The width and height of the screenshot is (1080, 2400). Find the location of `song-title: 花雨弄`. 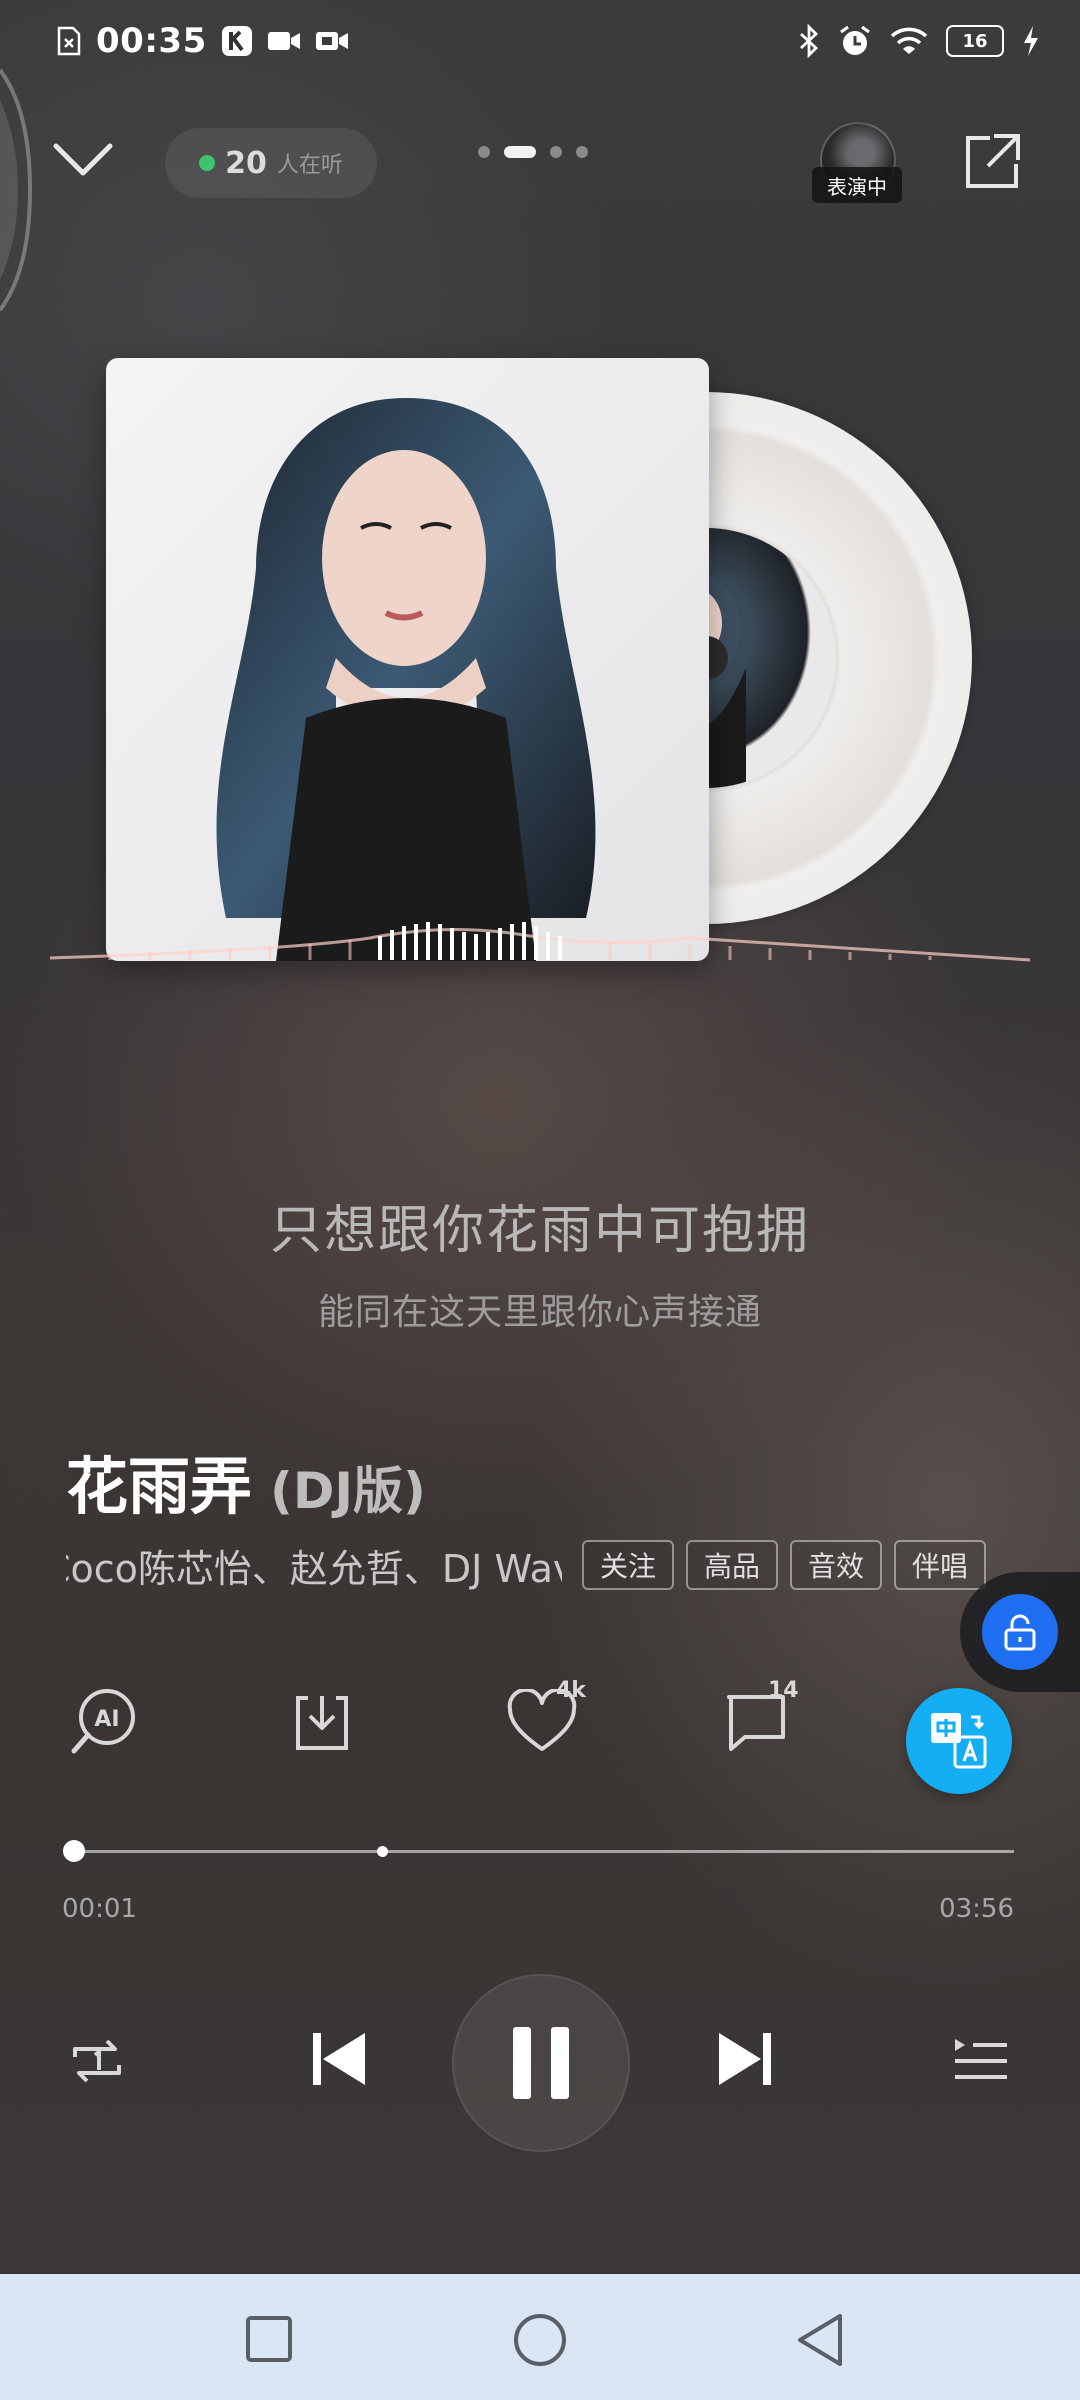

song-title: 花雨弄 is located at coordinates (159, 1486).